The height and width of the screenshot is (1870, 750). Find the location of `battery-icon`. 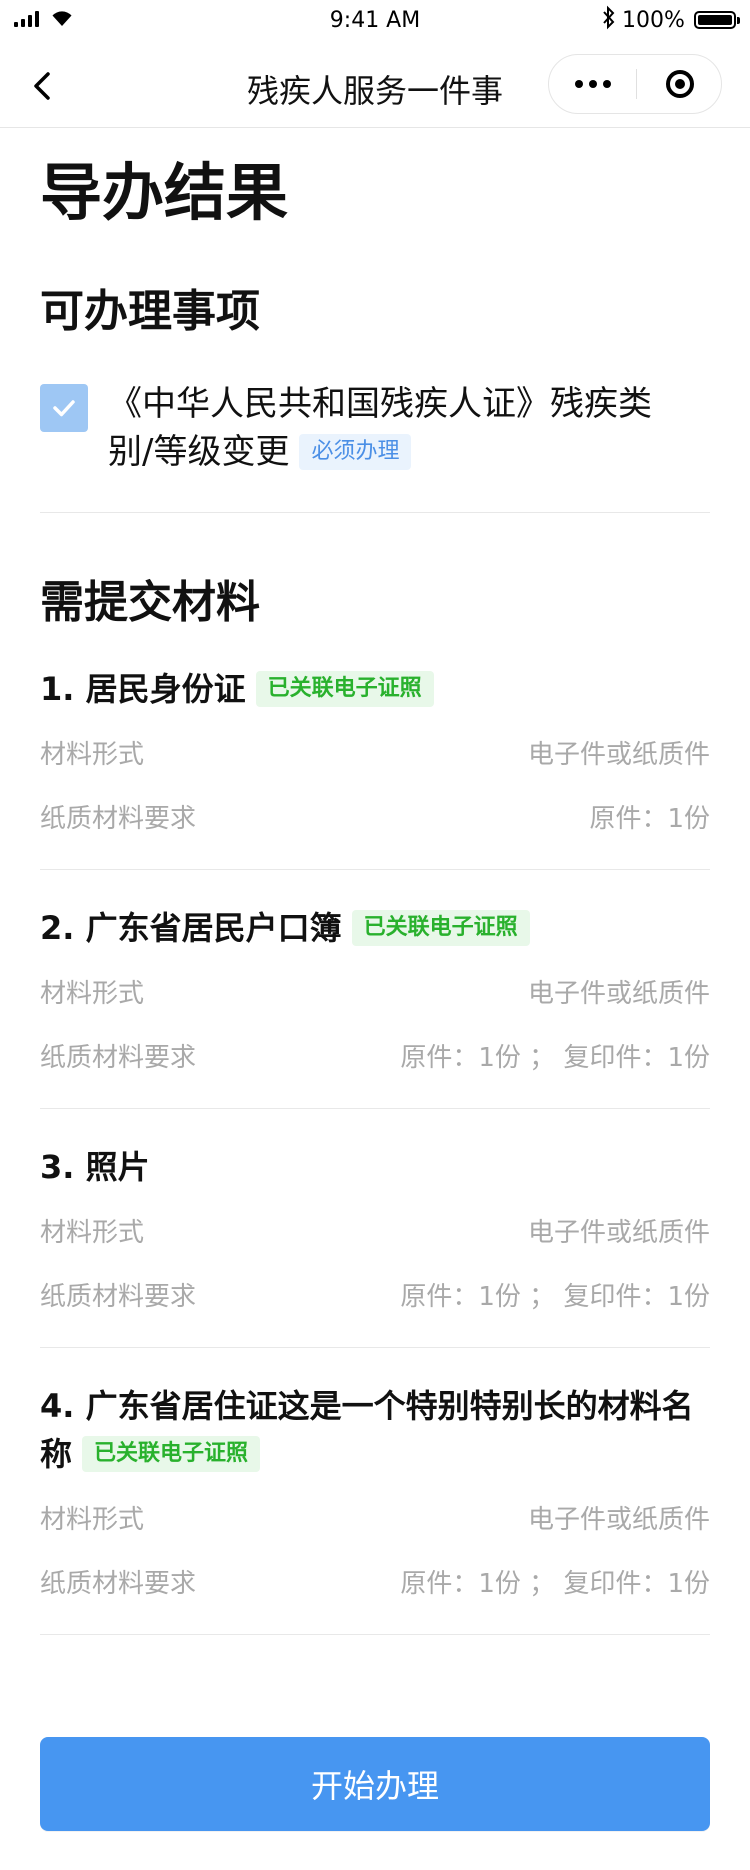

battery-icon is located at coordinates (717, 20).